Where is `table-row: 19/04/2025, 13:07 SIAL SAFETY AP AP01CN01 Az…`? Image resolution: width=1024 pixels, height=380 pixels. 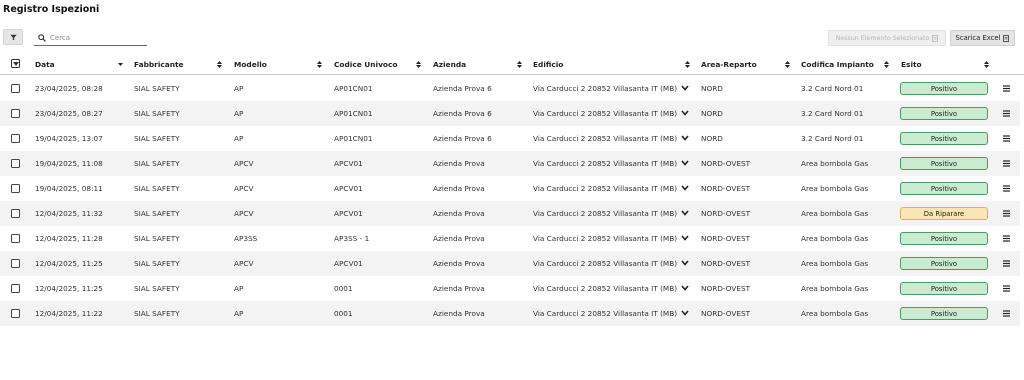 table-row: 19/04/2025, 13:07 SIAL SAFETY AP AP01CN01 Az… is located at coordinates (510, 138).